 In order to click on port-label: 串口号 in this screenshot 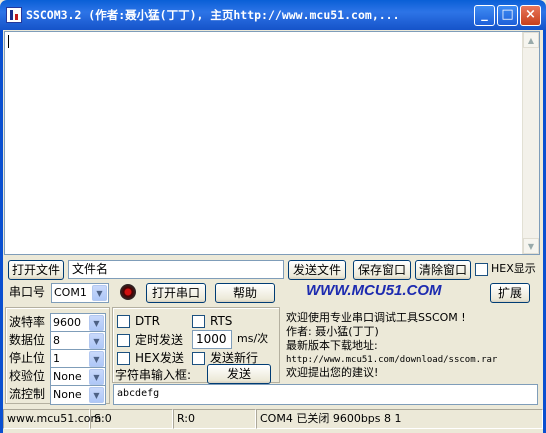, I will do `click(27, 292)`.